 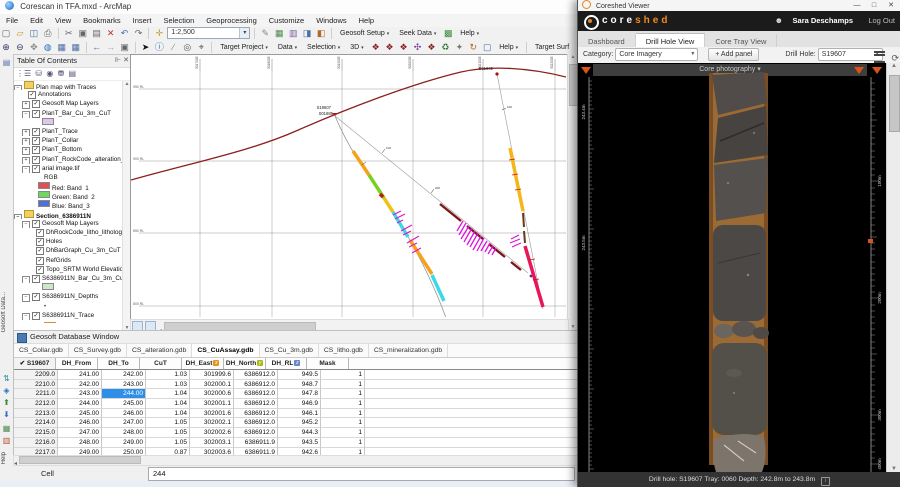 I want to click on layer-geosoft-map-layers-2: − ✓ Geosoft Map Layers, so click(x=68, y=223).